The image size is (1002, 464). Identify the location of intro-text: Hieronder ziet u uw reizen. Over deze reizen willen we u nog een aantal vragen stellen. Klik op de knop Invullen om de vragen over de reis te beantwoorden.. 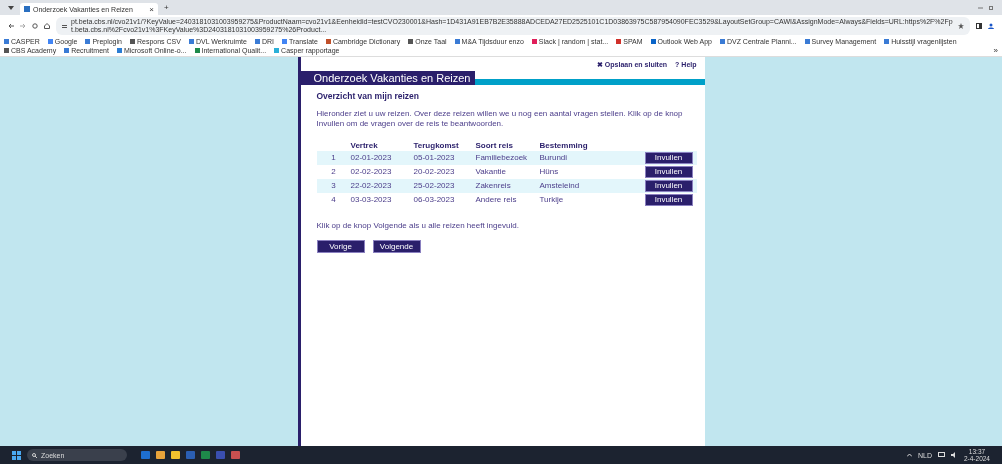
(500, 119).